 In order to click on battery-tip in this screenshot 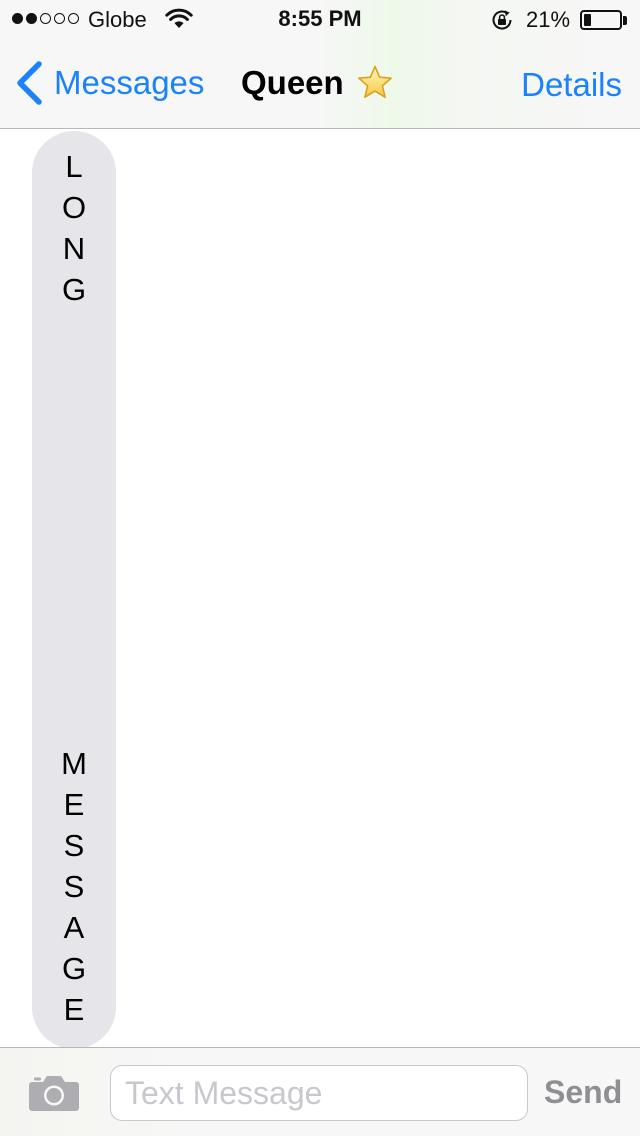, I will do `click(625, 20)`.